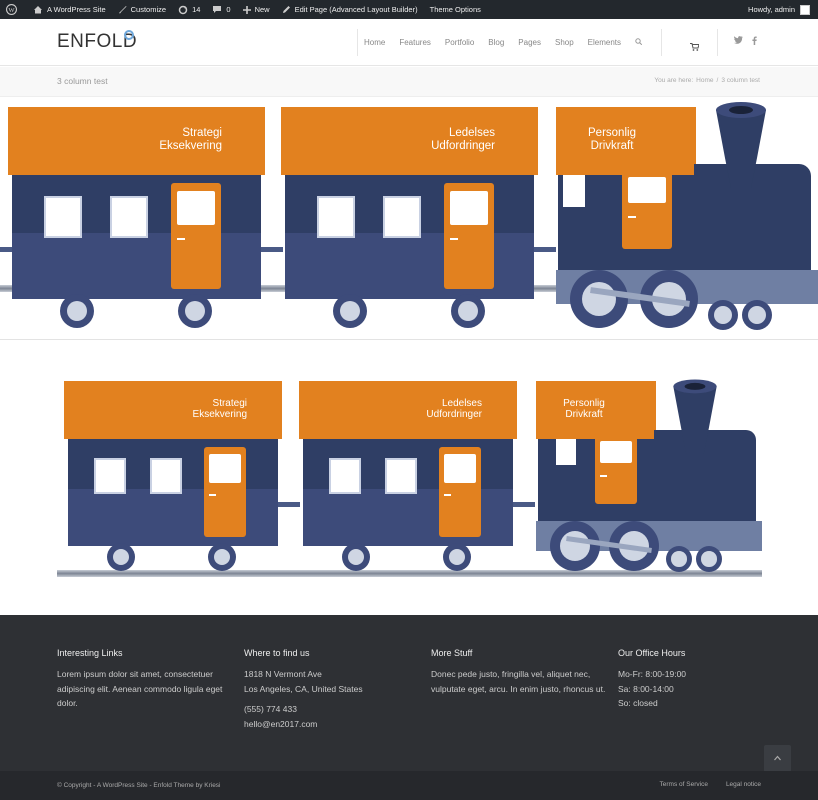 Image resolution: width=818 pixels, height=800 pixels. I want to click on updates-icon, so click(183, 9).